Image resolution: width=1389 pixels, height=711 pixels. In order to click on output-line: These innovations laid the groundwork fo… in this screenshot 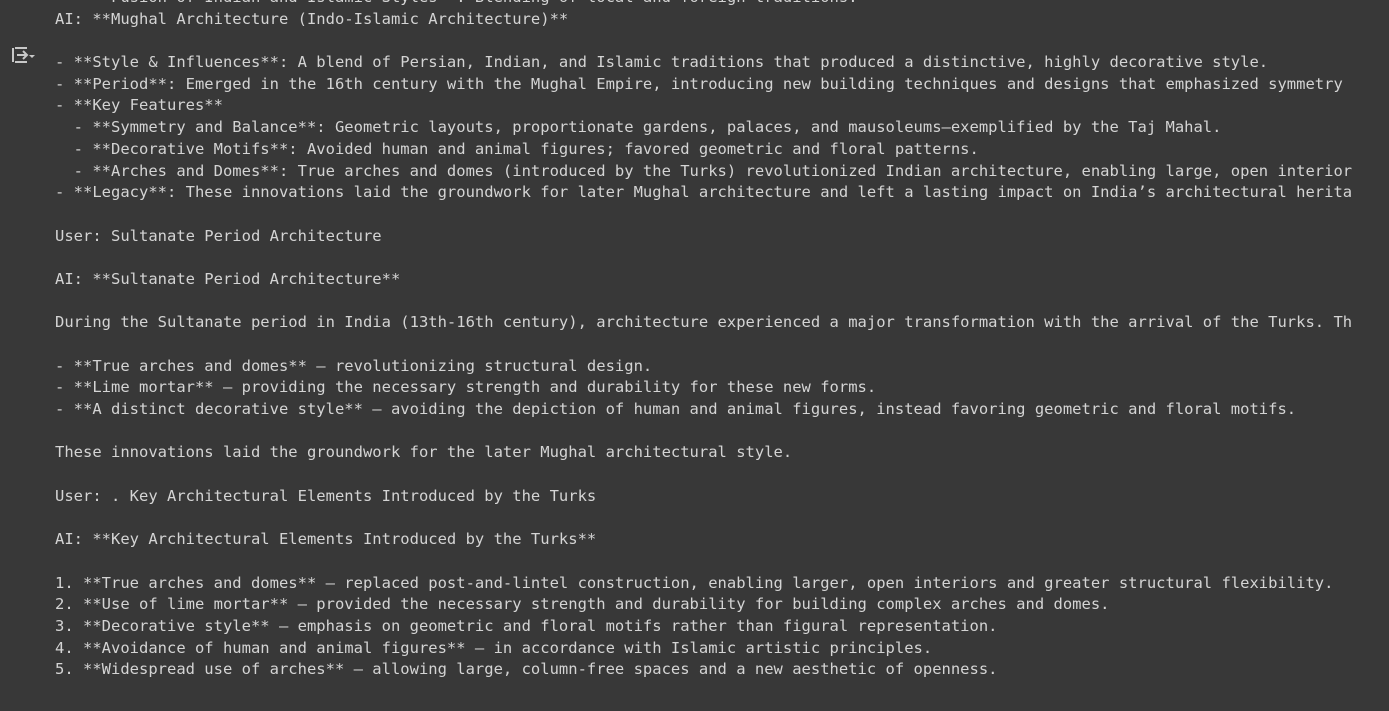, I will do `click(424, 452)`.